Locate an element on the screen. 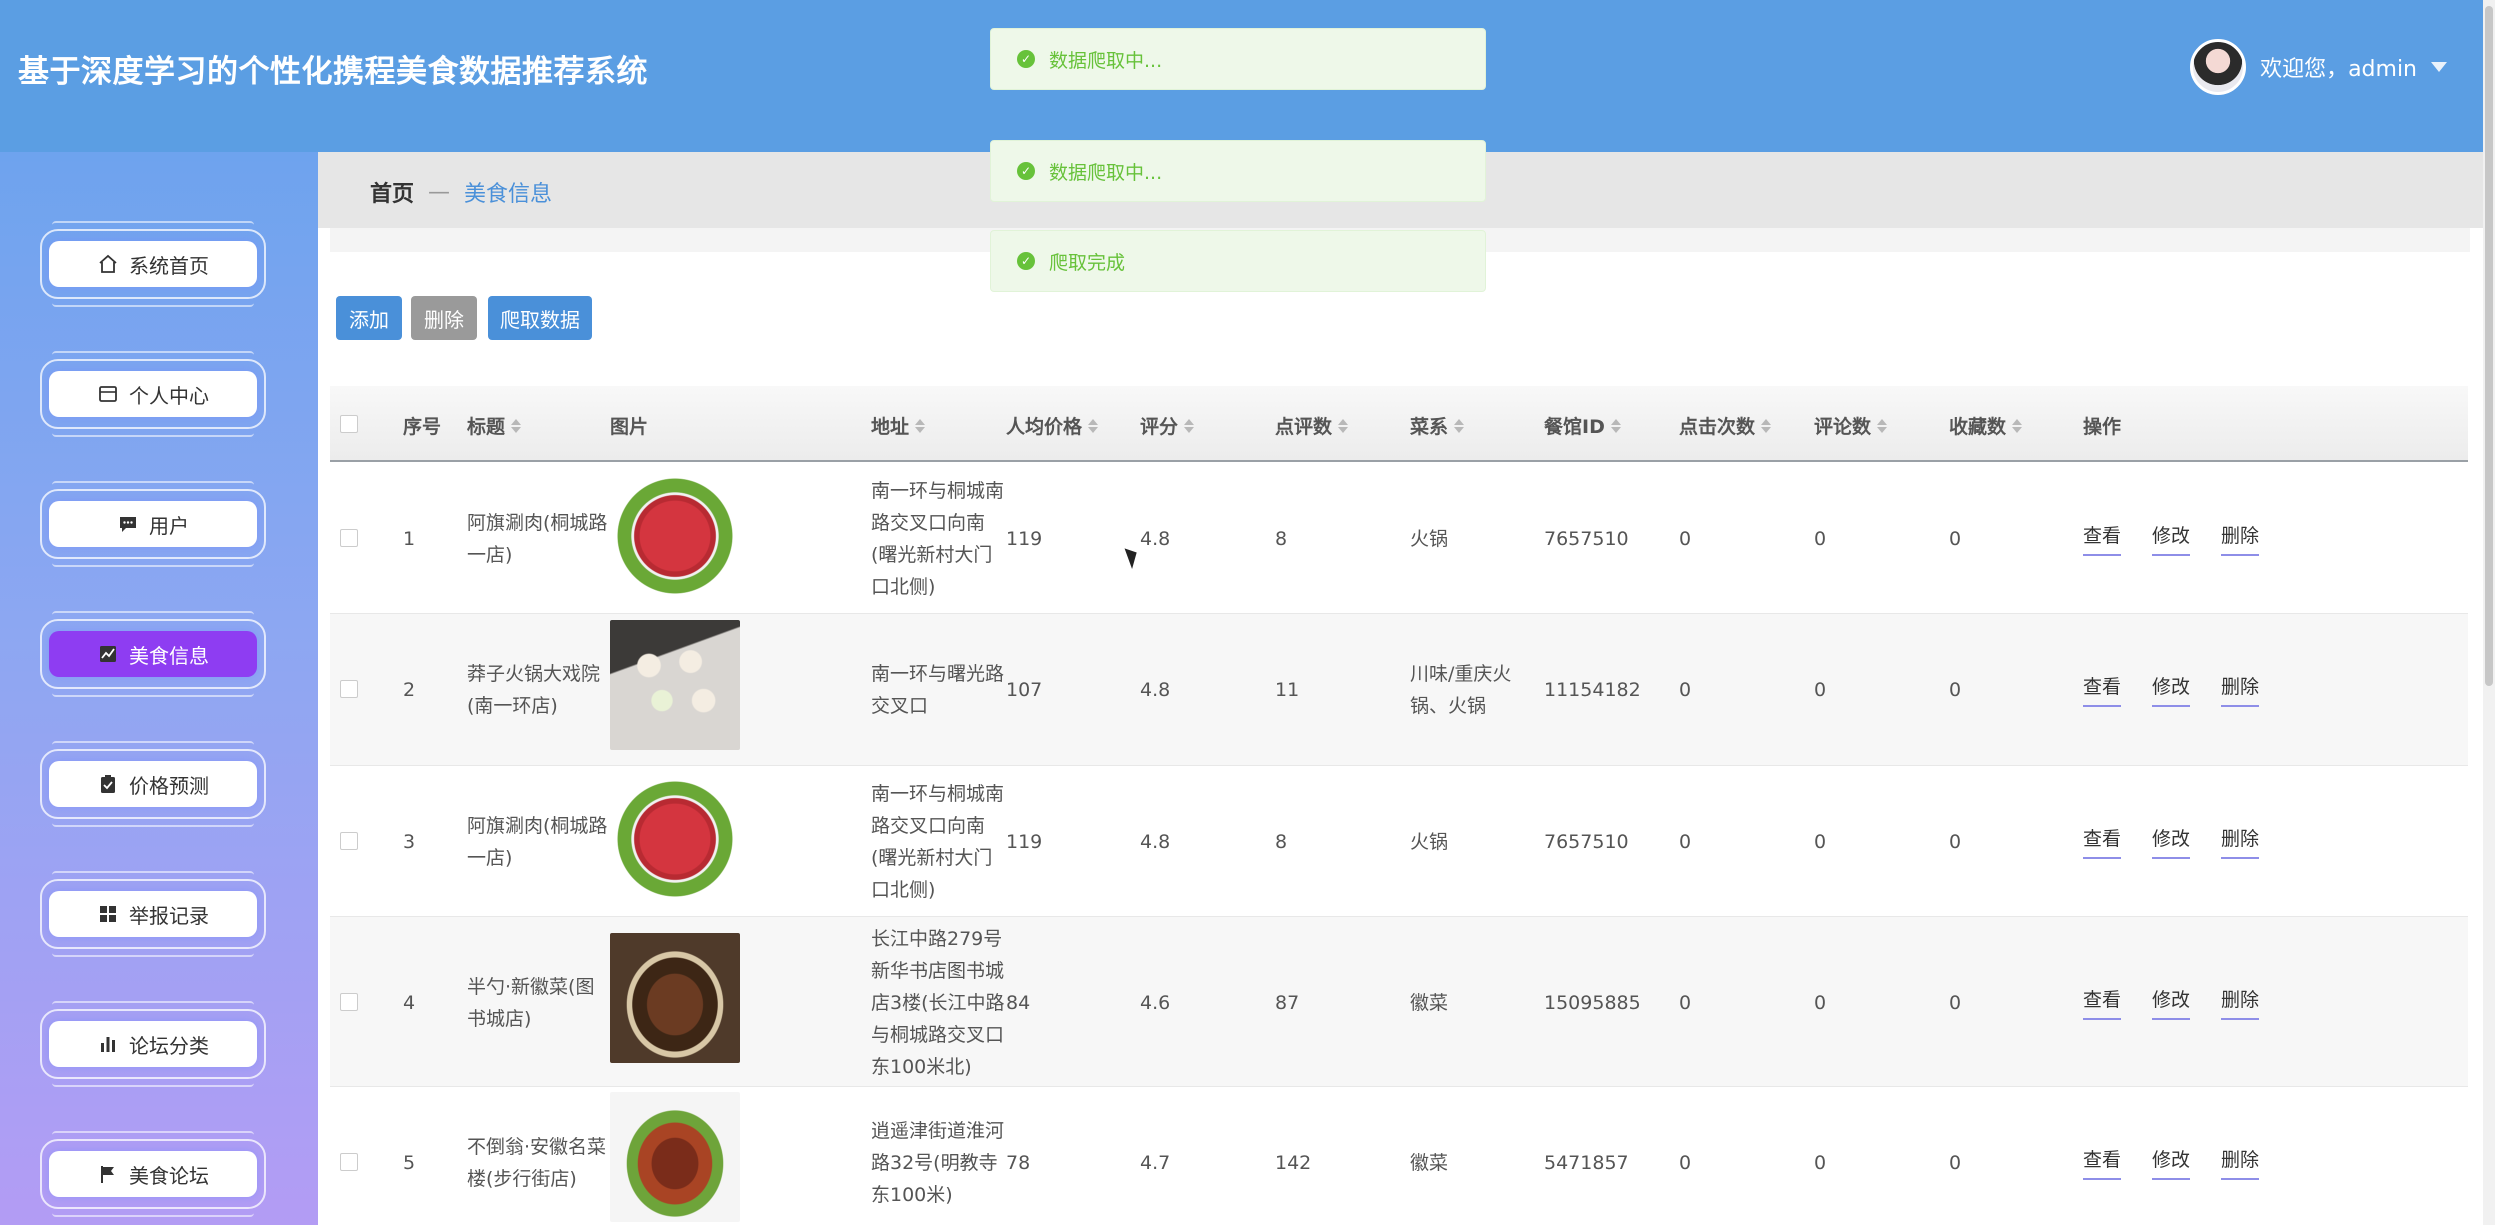 The height and width of the screenshot is (1225, 2495). column-header: 菜系 is located at coordinates (1437, 425).